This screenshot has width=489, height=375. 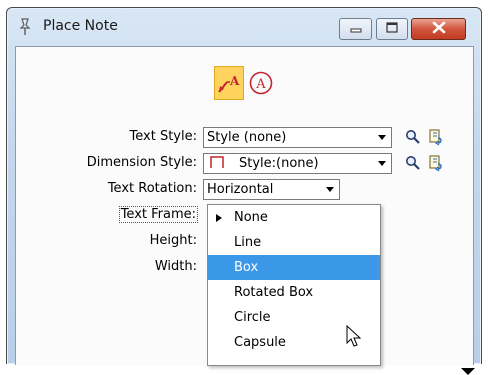 What do you see at coordinates (234, 81) in the screenshot?
I see `leader-note-glyph: A` at bounding box center [234, 81].